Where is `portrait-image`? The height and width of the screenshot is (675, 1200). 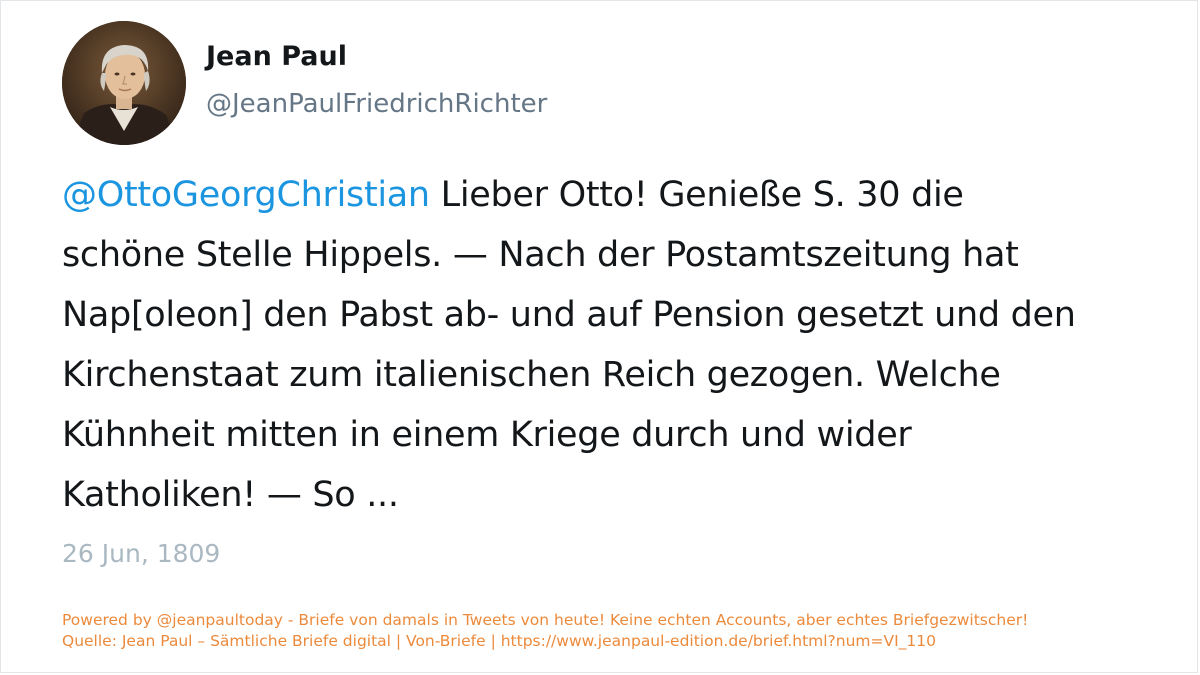 portrait-image is located at coordinates (124, 83).